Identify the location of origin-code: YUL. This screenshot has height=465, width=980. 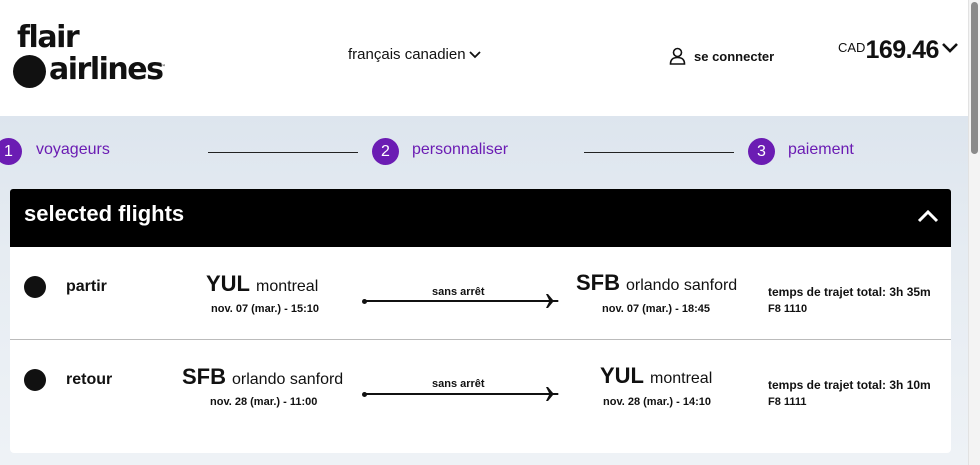
(228, 283).